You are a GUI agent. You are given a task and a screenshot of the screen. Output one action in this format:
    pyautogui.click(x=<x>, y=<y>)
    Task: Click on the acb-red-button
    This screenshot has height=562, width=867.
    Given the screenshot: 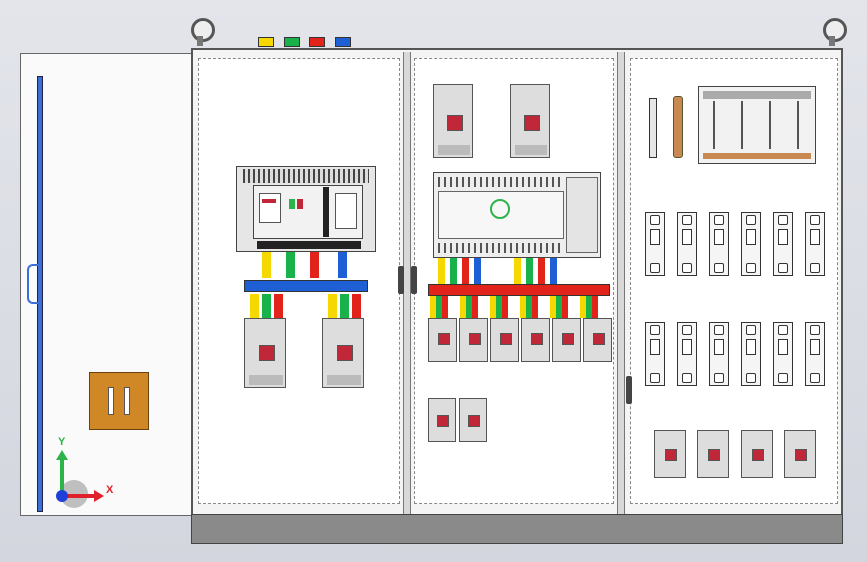 What is the action you would take?
    pyautogui.click(x=300, y=204)
    